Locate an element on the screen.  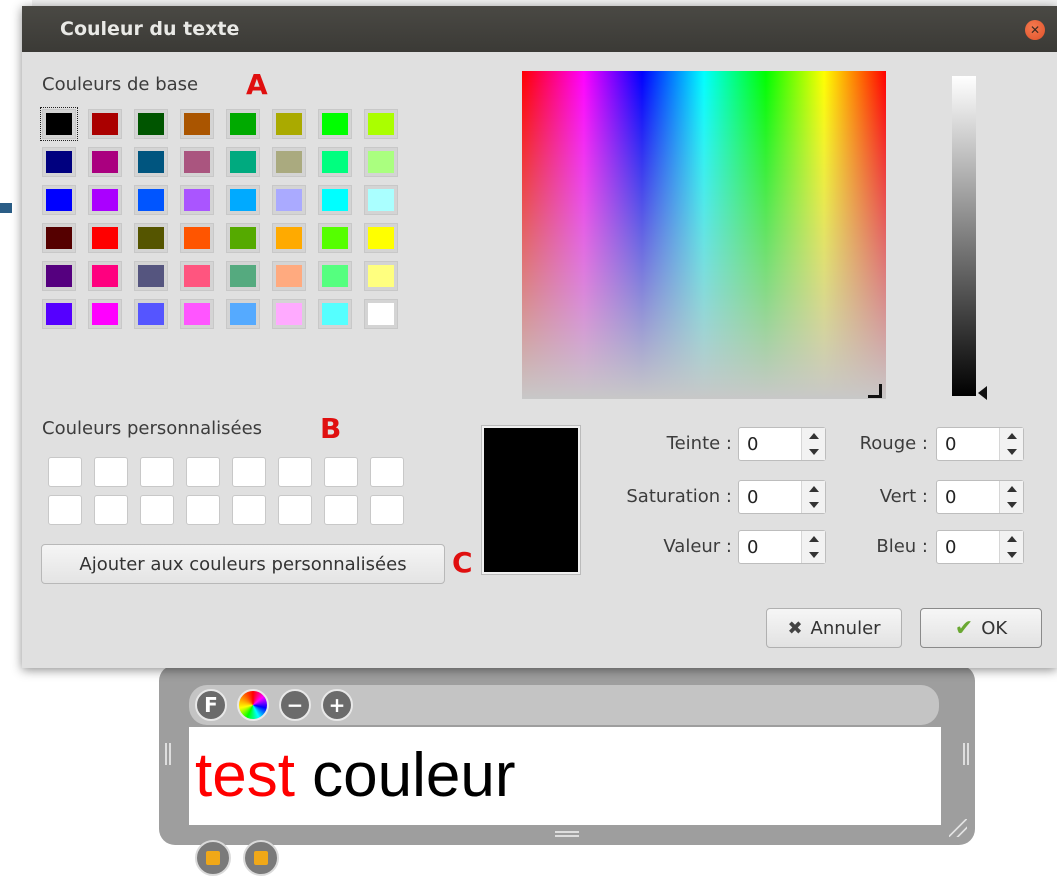
blue-down-icon is located at coordinates (1012, 555).